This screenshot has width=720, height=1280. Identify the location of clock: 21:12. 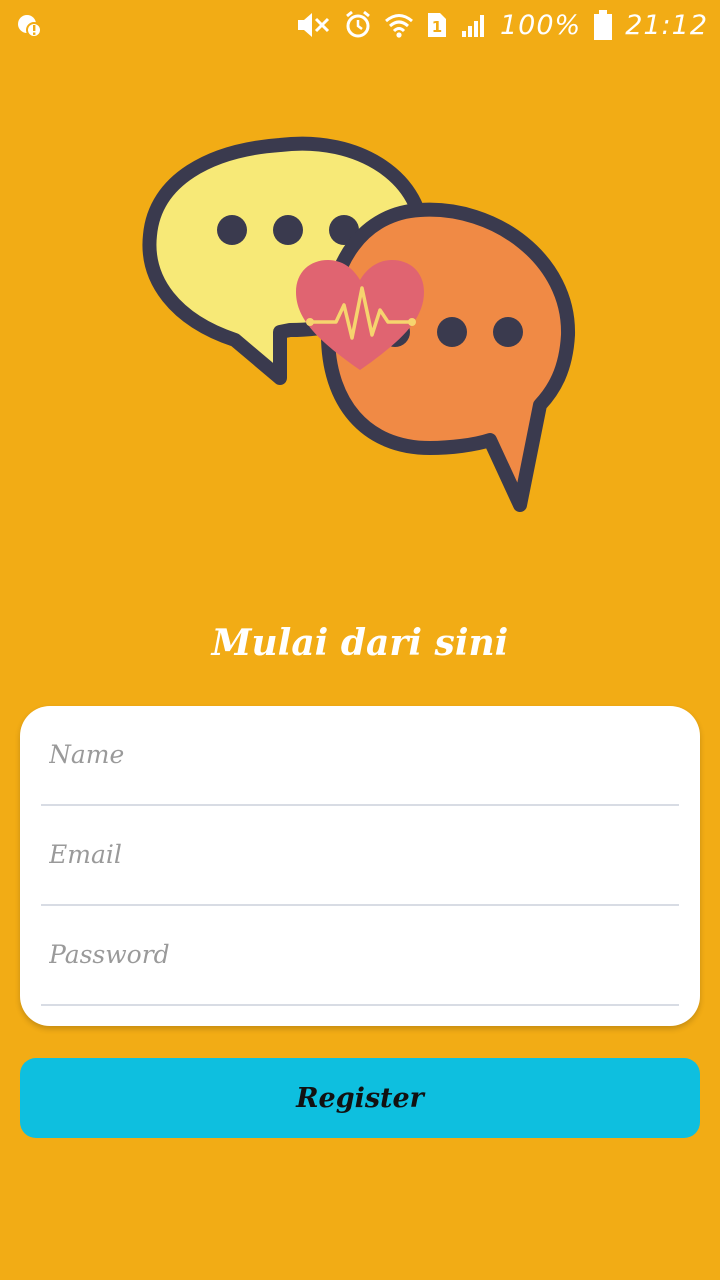
(666, 25).